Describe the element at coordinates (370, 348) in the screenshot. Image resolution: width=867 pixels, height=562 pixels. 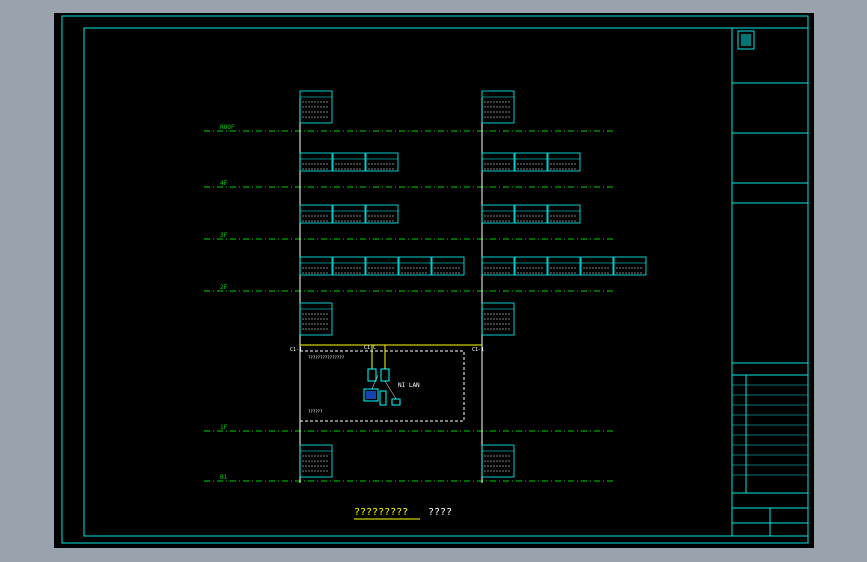
I see `svg-text: C1 C` at that location.